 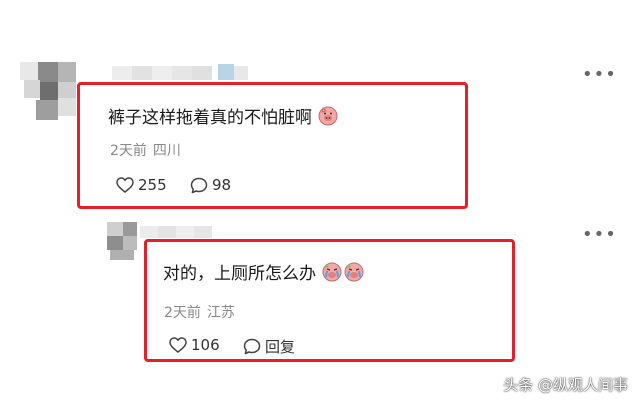 I want to click on comment-1-time: 2天前, so click(x=128, y=151).